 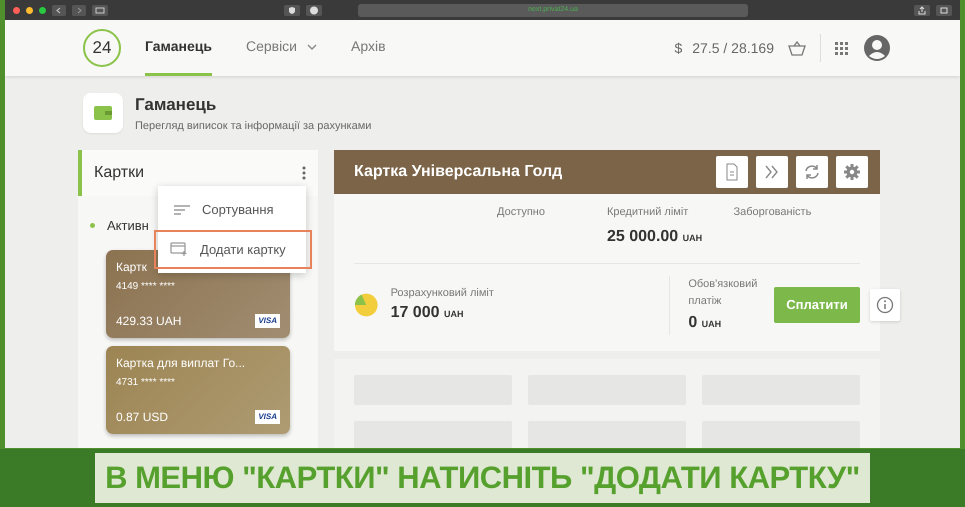 I want to click on stat-amount: 25 000.00 UAH, so click(x=655, y=236).